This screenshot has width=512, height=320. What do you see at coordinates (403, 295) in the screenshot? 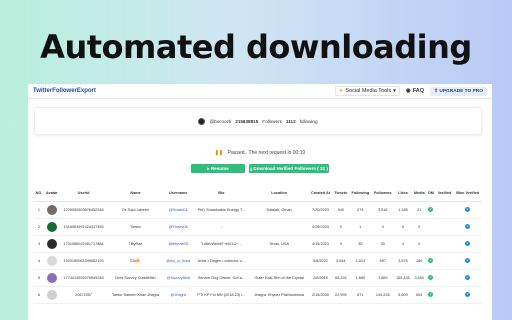
I see `row-likes: 8,609` at bounding box center [403, 295].